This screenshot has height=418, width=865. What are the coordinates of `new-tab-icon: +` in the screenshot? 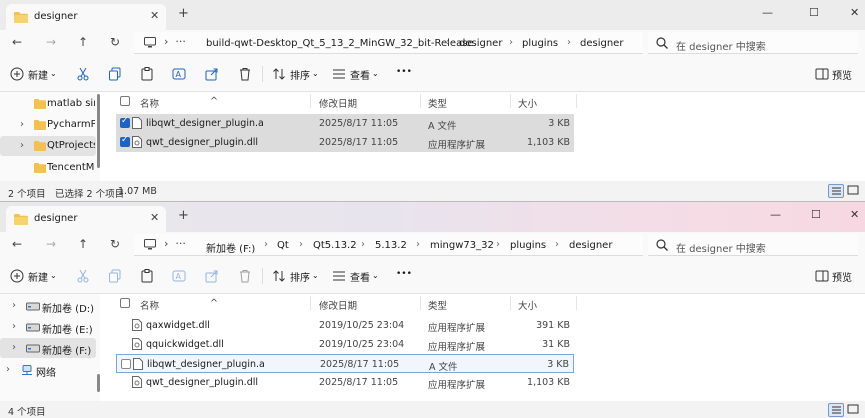 It's located at (183, 13).